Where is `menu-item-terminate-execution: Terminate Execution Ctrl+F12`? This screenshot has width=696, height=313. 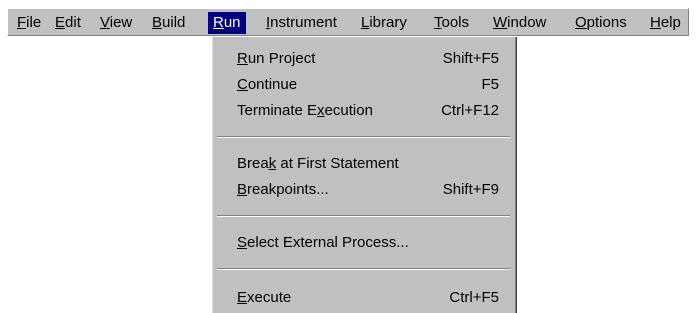
menu-item-terminate-execution: Terminate Execution Ctrl+F12 is located at coordinates (364, 111).